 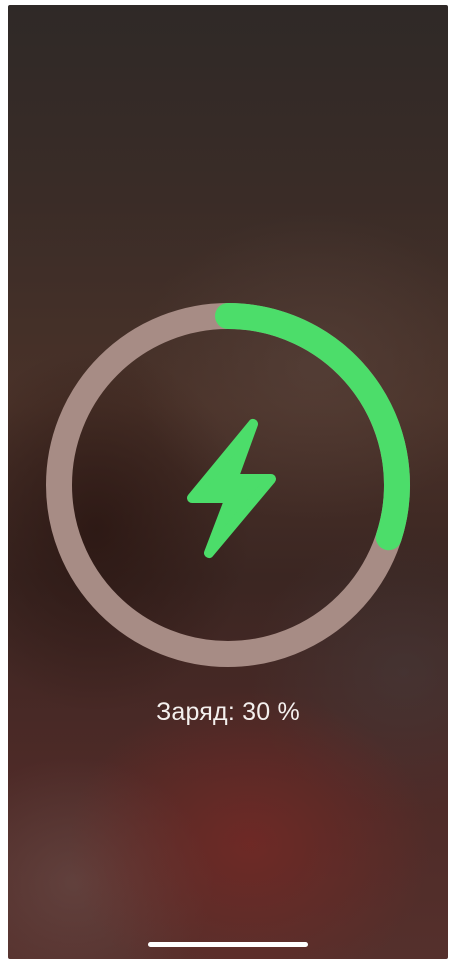 I want to click on home-indicator, so click(x=228, y=944).